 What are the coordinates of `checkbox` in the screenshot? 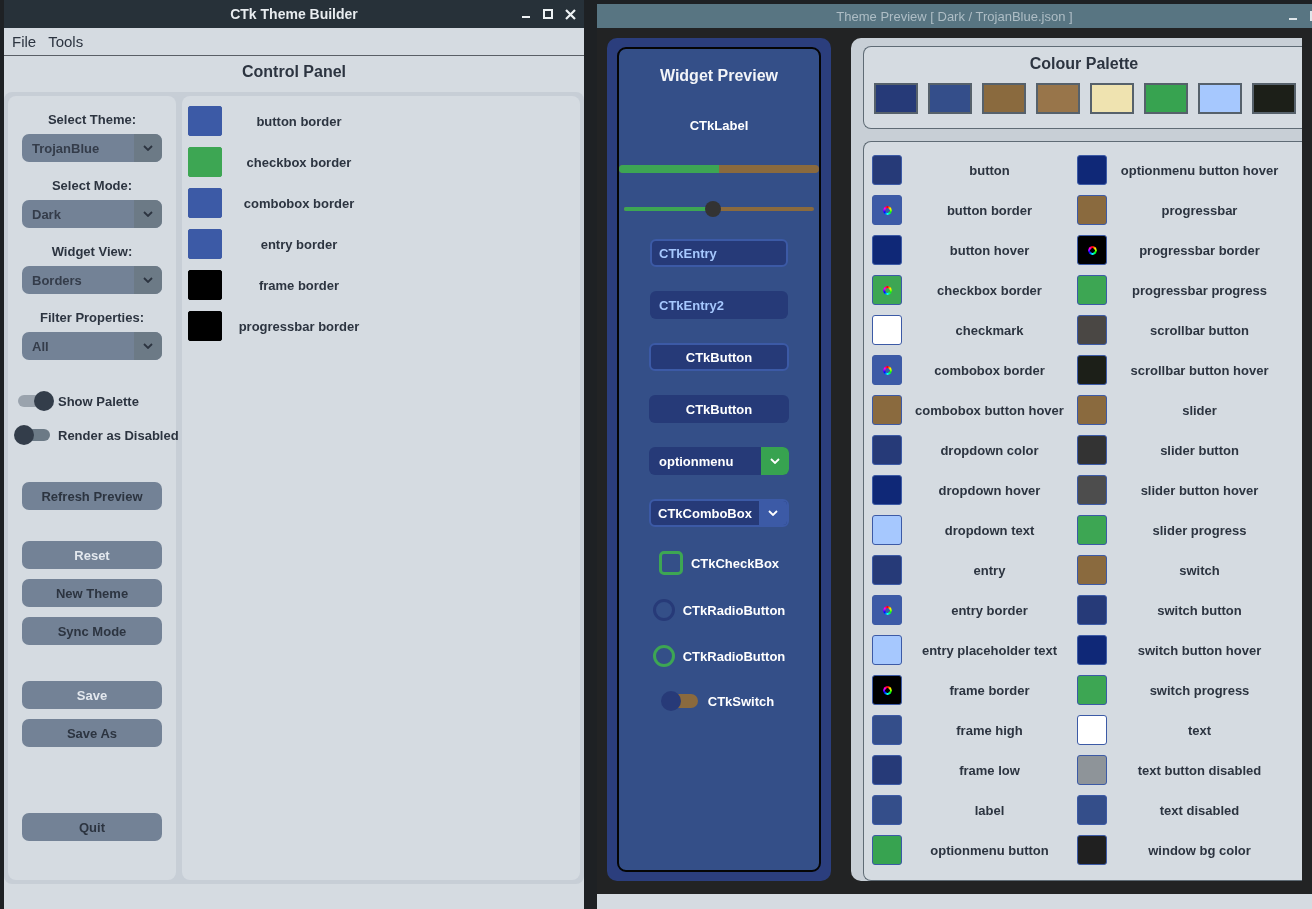 It's located at (670, 563).